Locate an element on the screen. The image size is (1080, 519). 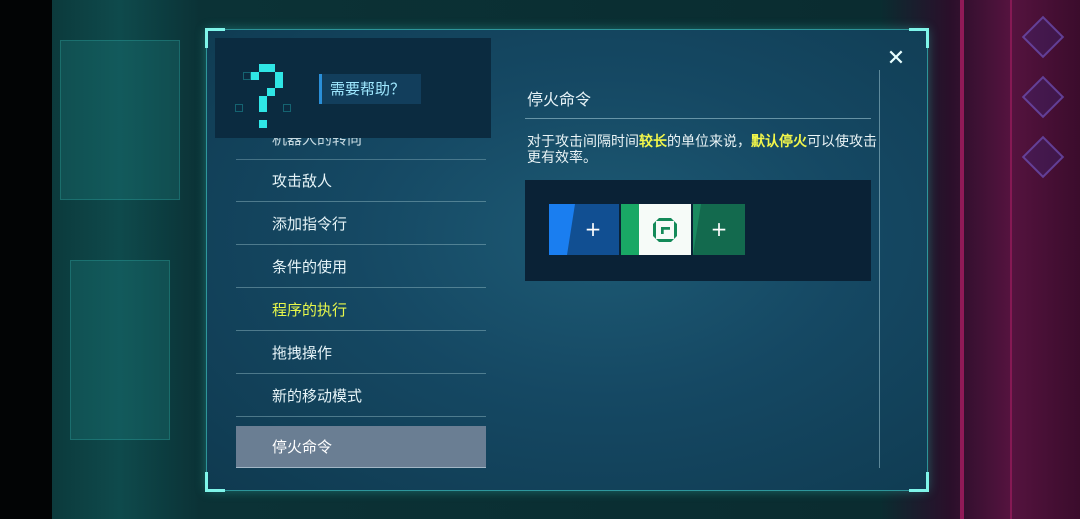
topic-item-attack-enemy: 攻击敌人 is located at coordinates (361, 181).